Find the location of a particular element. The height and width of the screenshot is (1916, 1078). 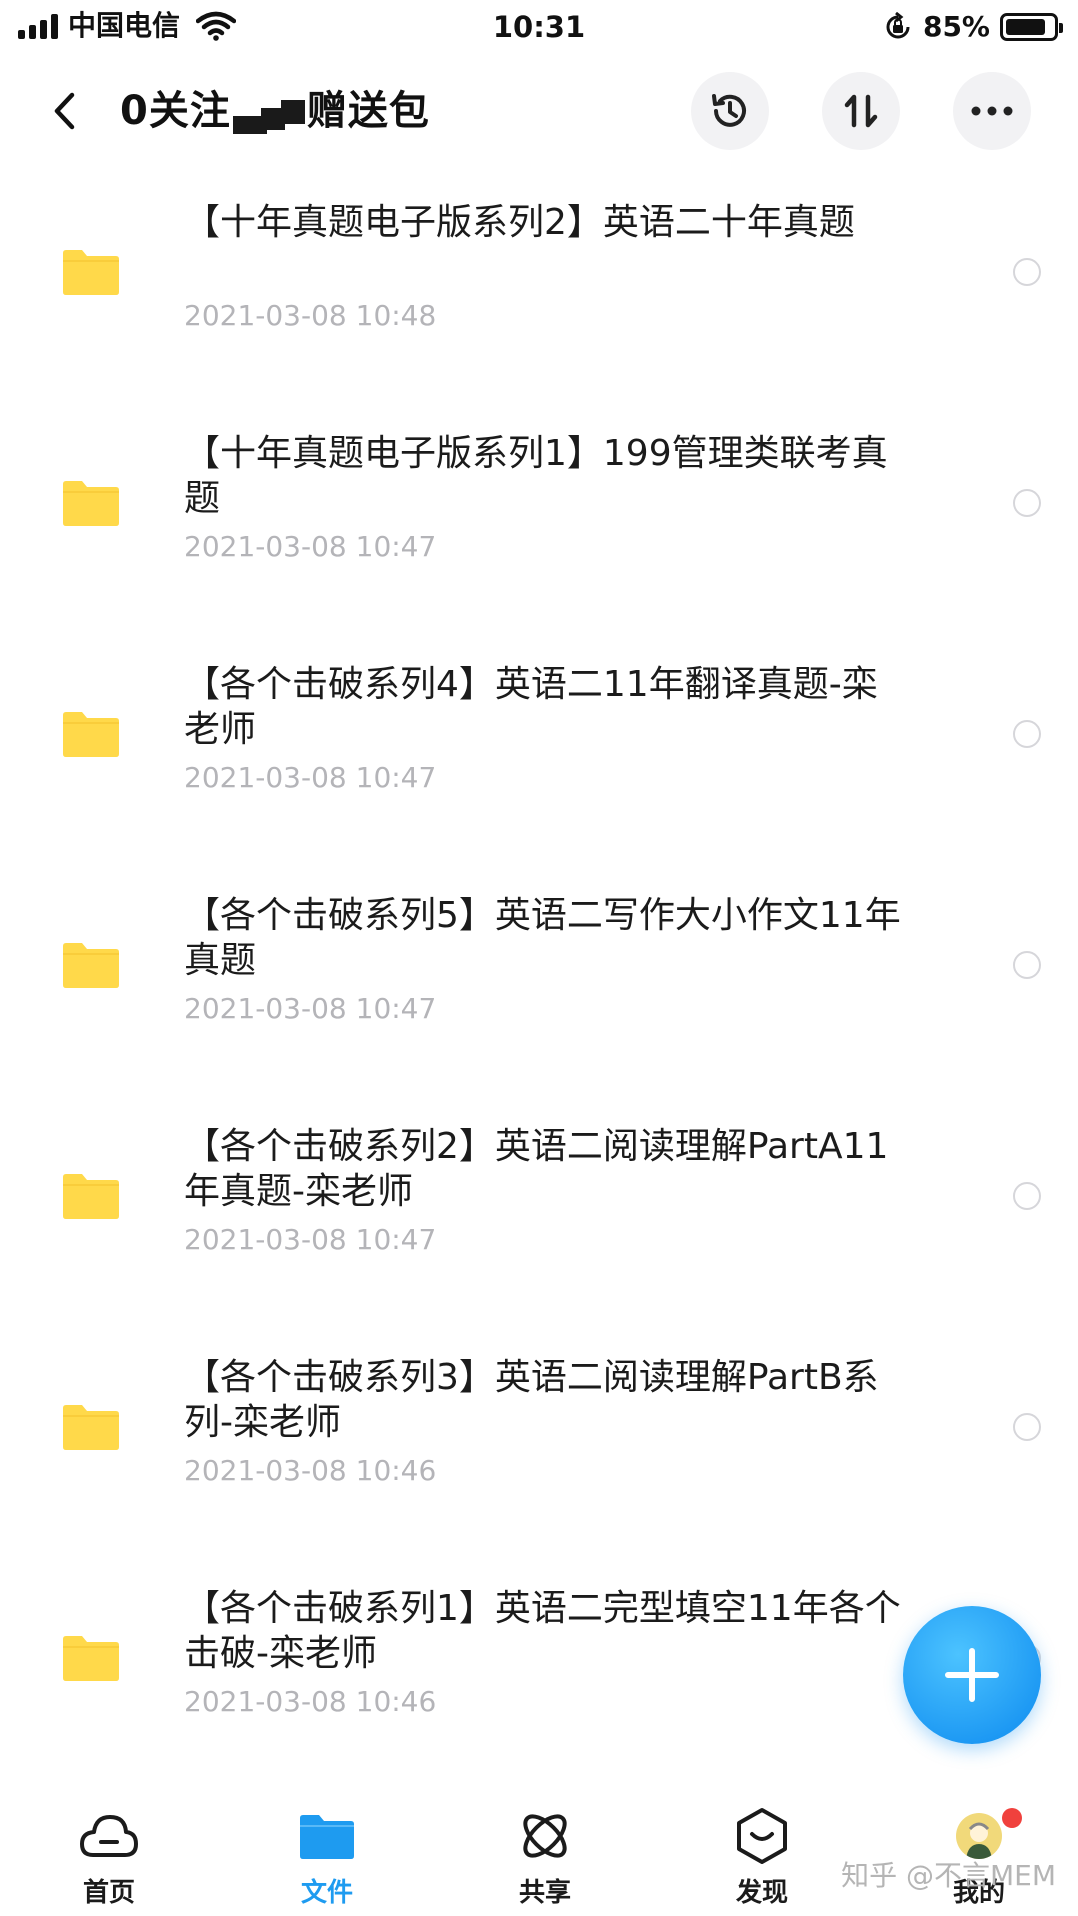

tab-label: 发现 is located at coordinates (761, 1893).